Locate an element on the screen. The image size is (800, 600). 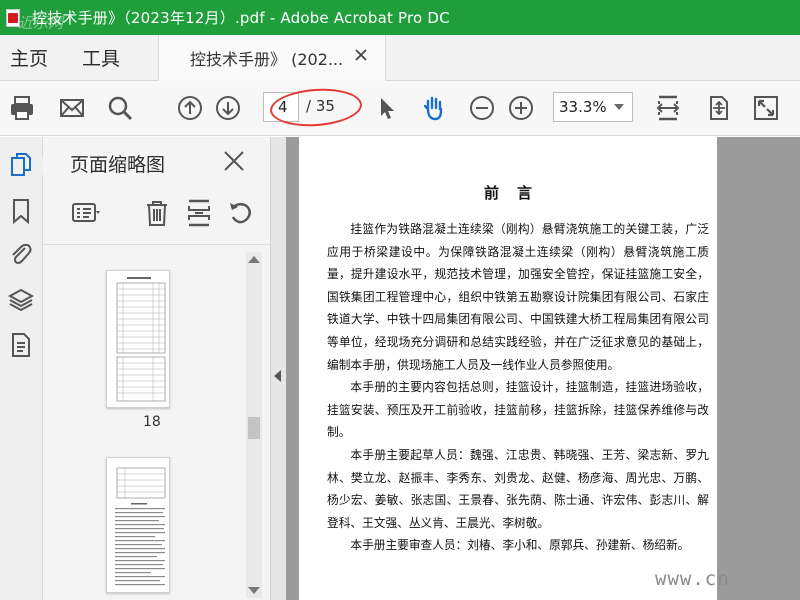
fit-width-icon is located at coordinates (668, 108).